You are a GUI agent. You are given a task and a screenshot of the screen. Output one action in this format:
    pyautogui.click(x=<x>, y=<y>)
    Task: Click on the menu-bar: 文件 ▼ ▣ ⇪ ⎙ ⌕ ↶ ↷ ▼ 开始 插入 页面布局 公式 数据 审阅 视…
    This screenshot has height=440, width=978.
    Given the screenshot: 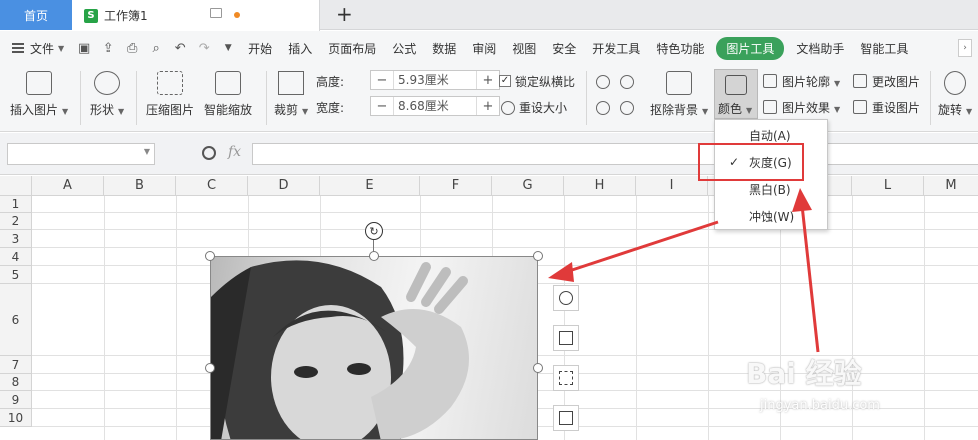 What is the action you would take?
    pyautogui.click(x=489, y=48)
    